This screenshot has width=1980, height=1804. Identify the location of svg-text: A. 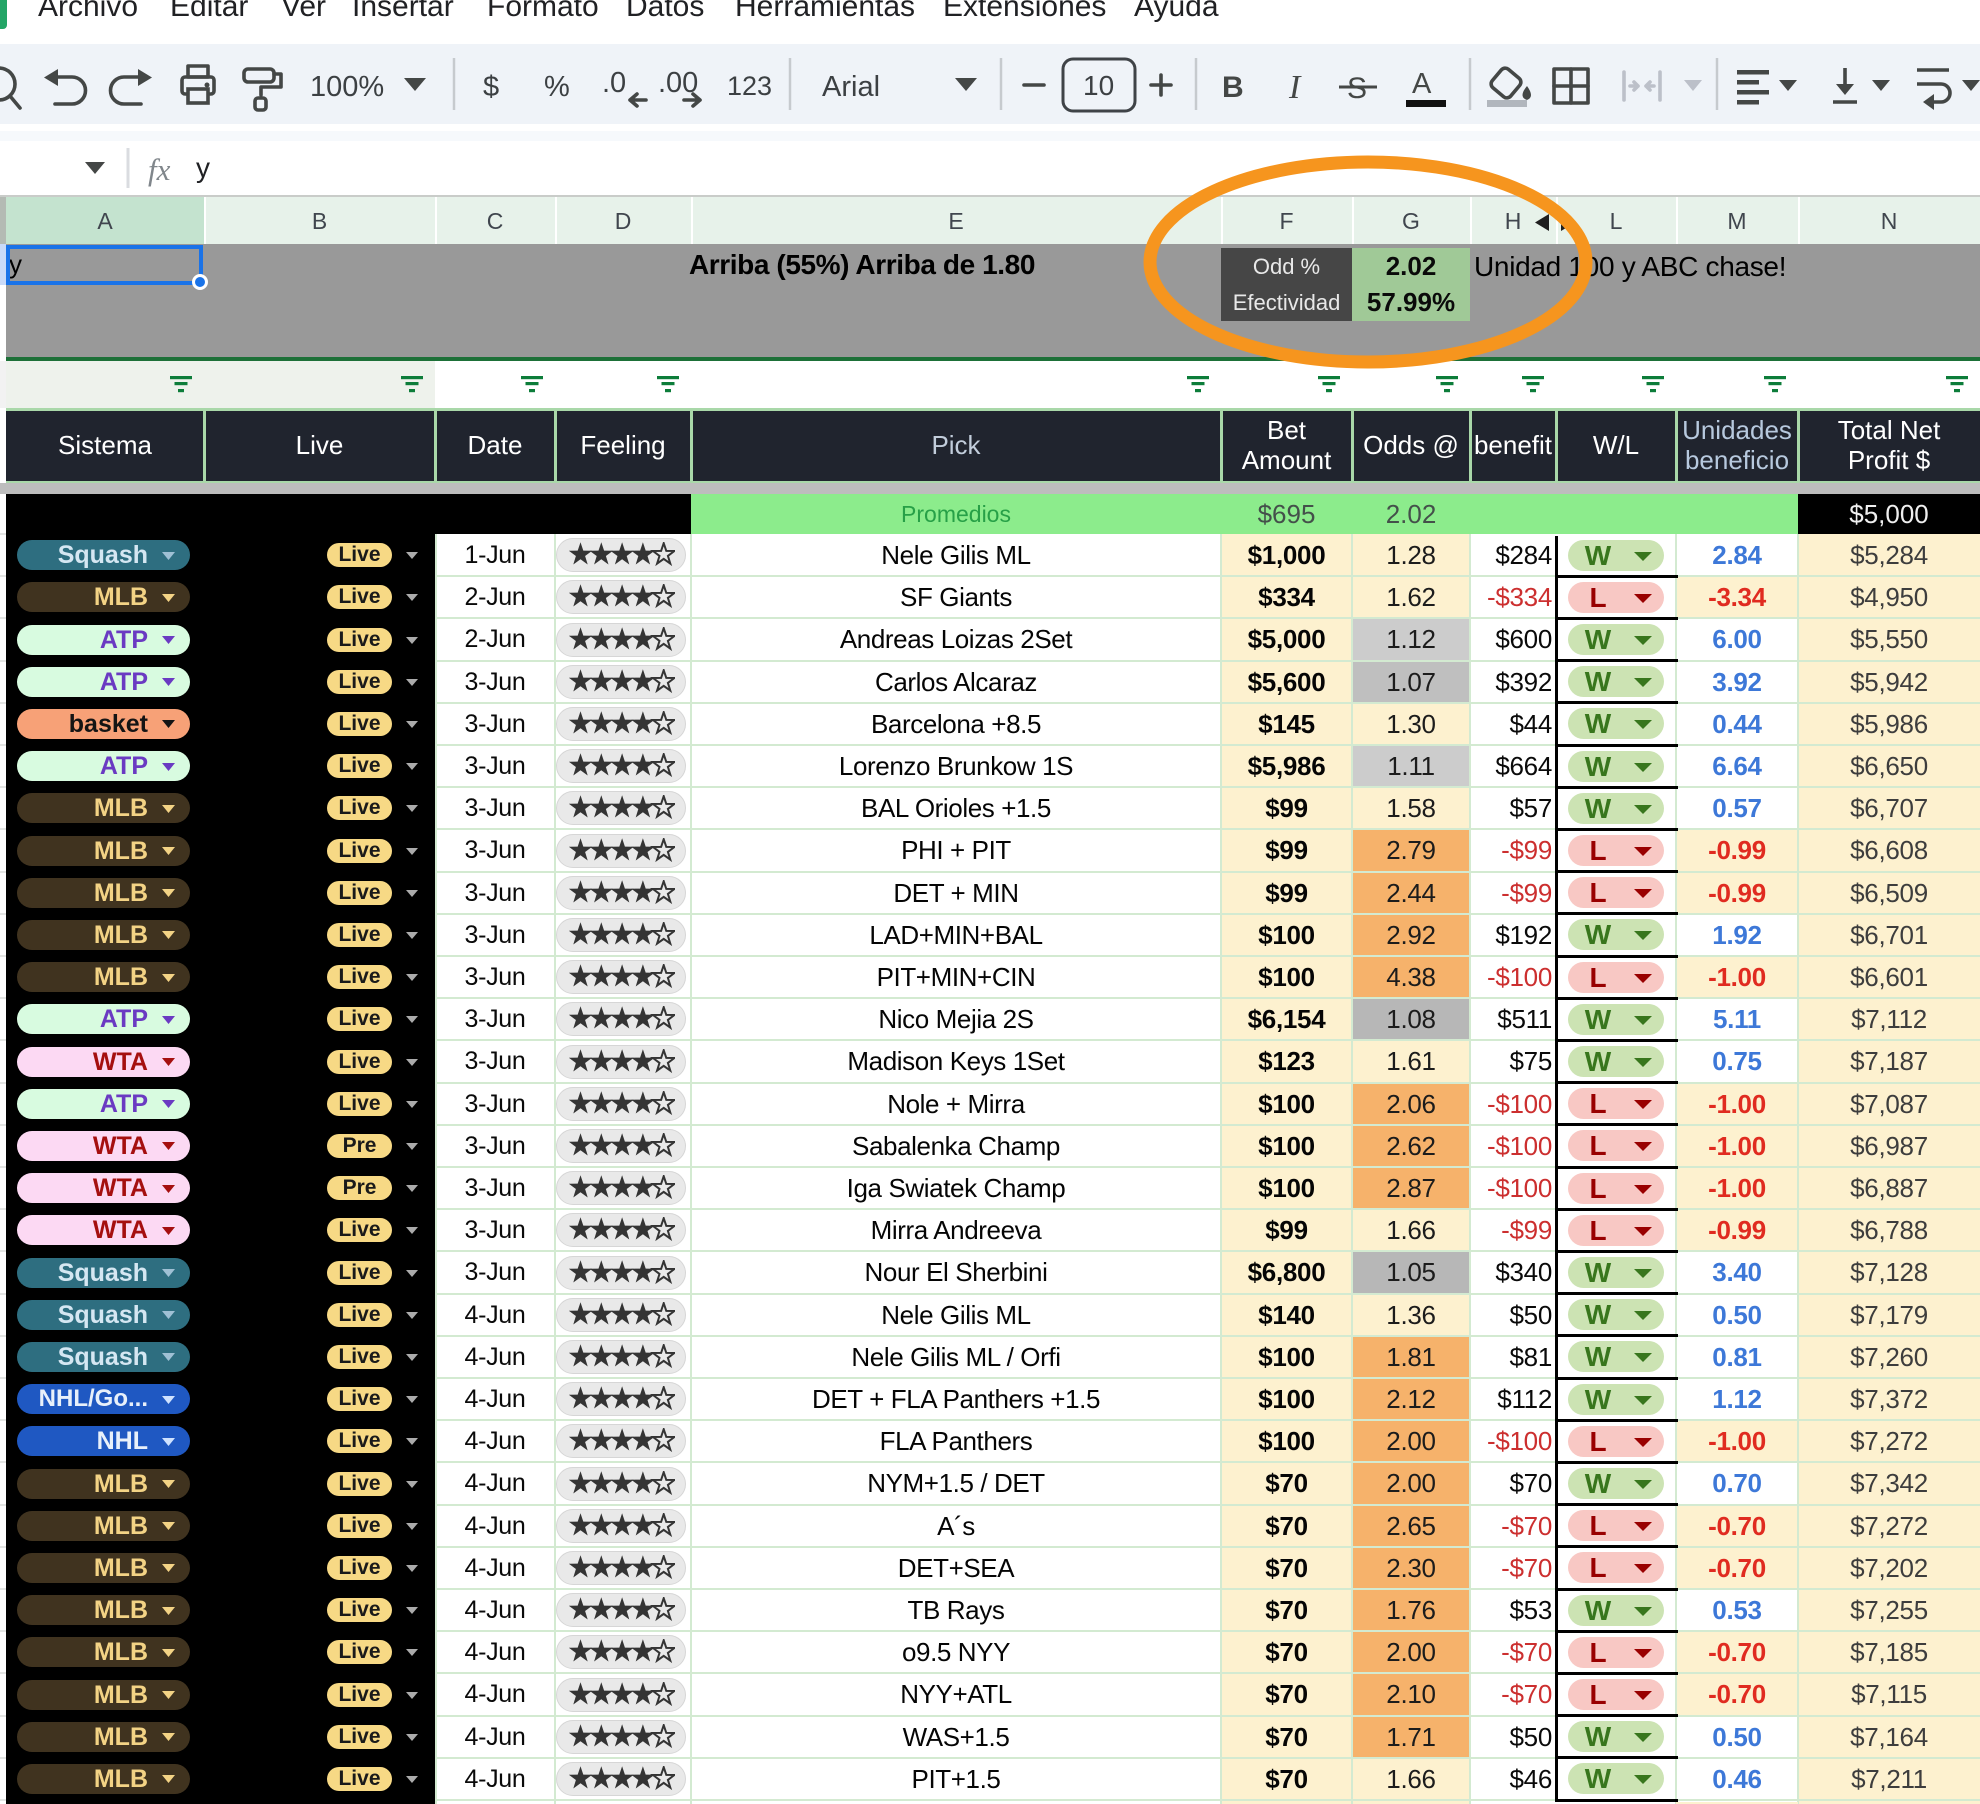
(1422, 84).